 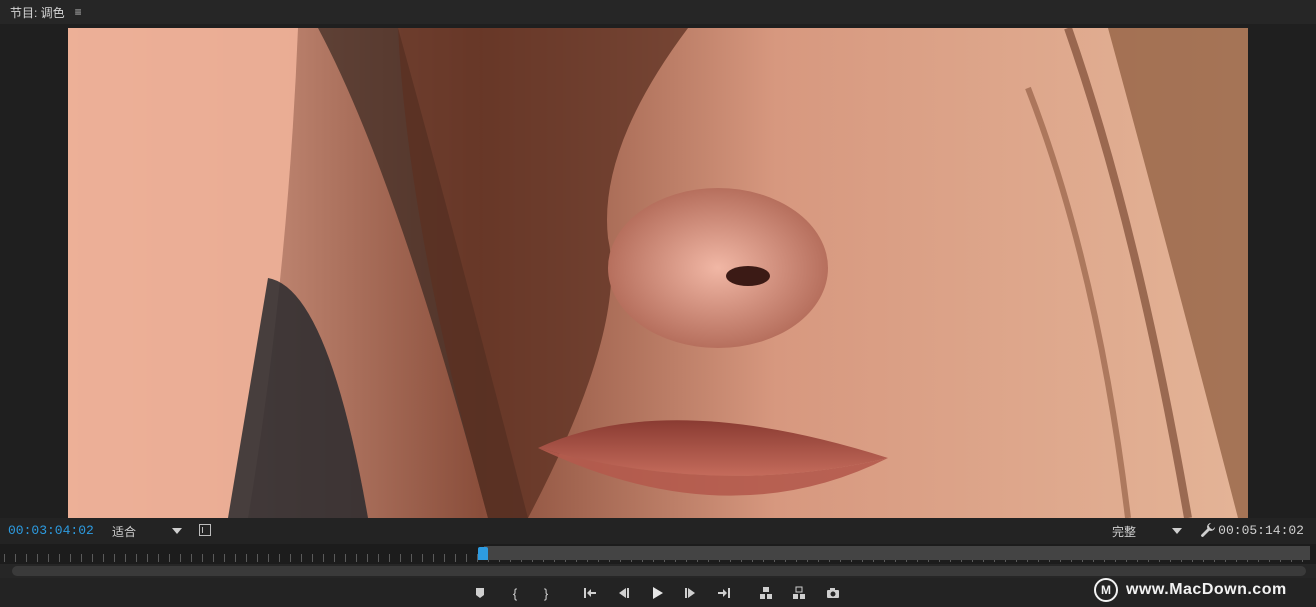 I want to click on camera-icon, so click(x=833, y=593).